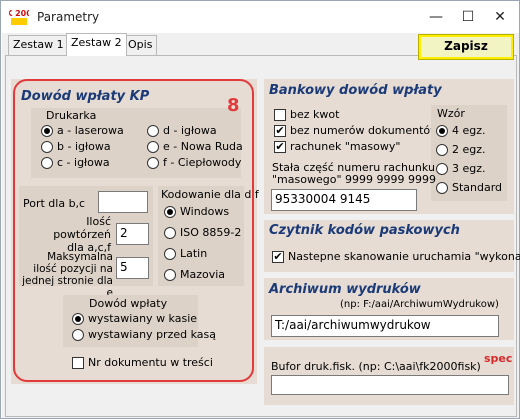  What do you see at coordinates (390, 385) in the screenshot?
I see `fiscal-input` at bounding box center [390, 385].